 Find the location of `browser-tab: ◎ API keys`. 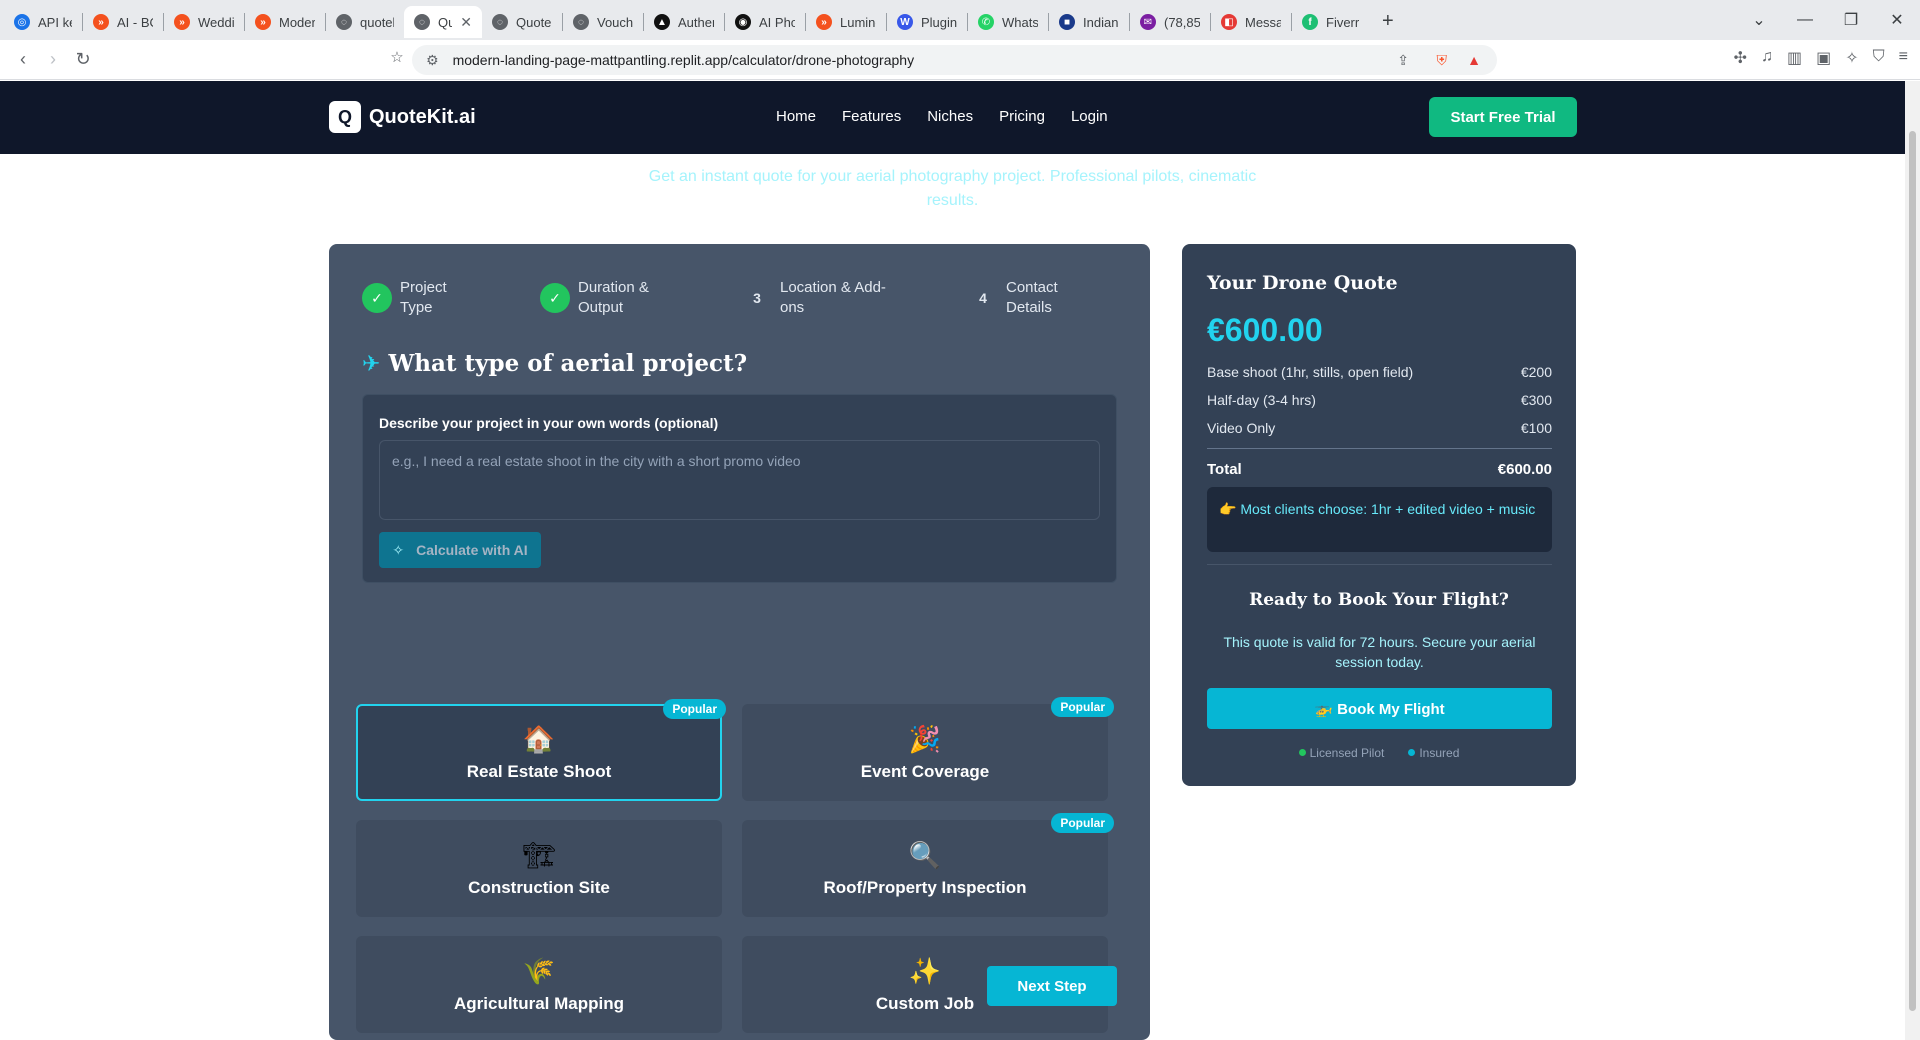

browser-tab: ◎ API keys is located at coordinates (43, 22).